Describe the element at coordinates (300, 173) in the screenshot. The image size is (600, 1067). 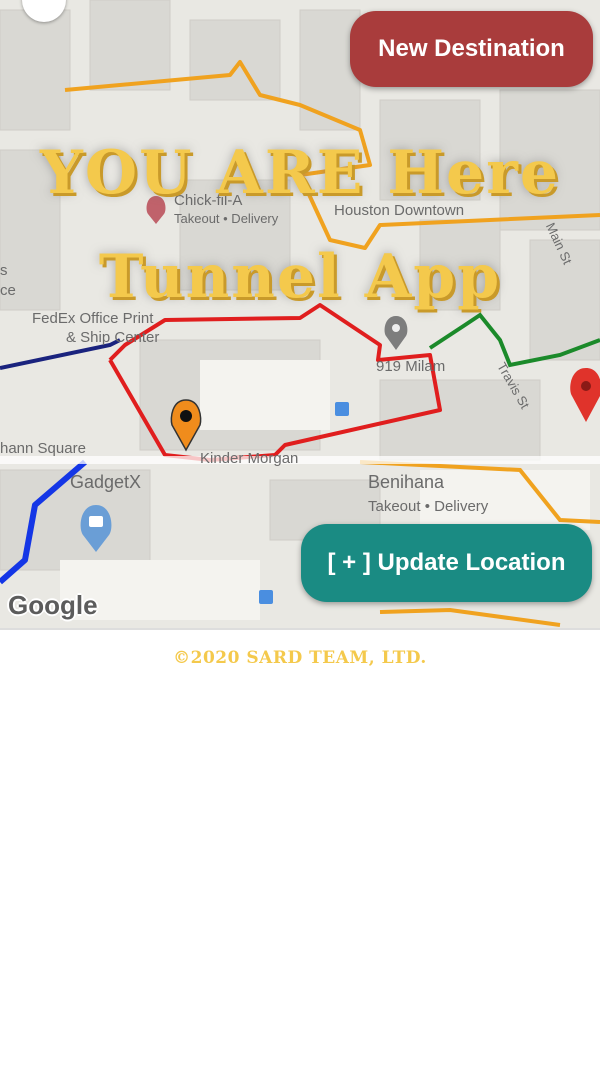
I see `title-line-1: YOU ARE Here` at that location.